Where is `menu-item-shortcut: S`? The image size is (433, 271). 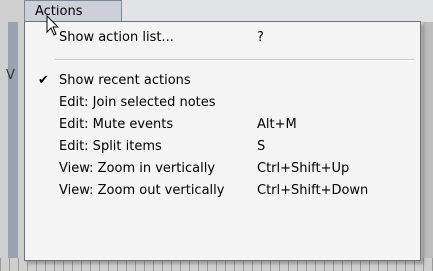 menu-item-shortcut: S is located at coordinates (261, 146).